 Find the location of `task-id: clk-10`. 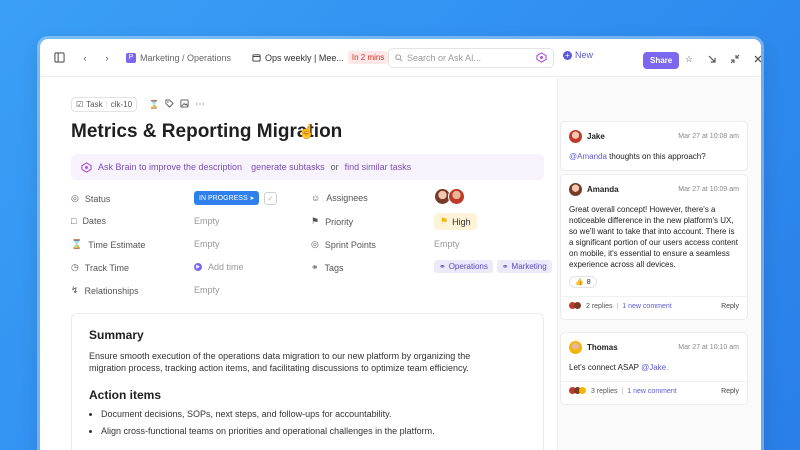

task-id: clk-10 is located at coordinates (121, 104).